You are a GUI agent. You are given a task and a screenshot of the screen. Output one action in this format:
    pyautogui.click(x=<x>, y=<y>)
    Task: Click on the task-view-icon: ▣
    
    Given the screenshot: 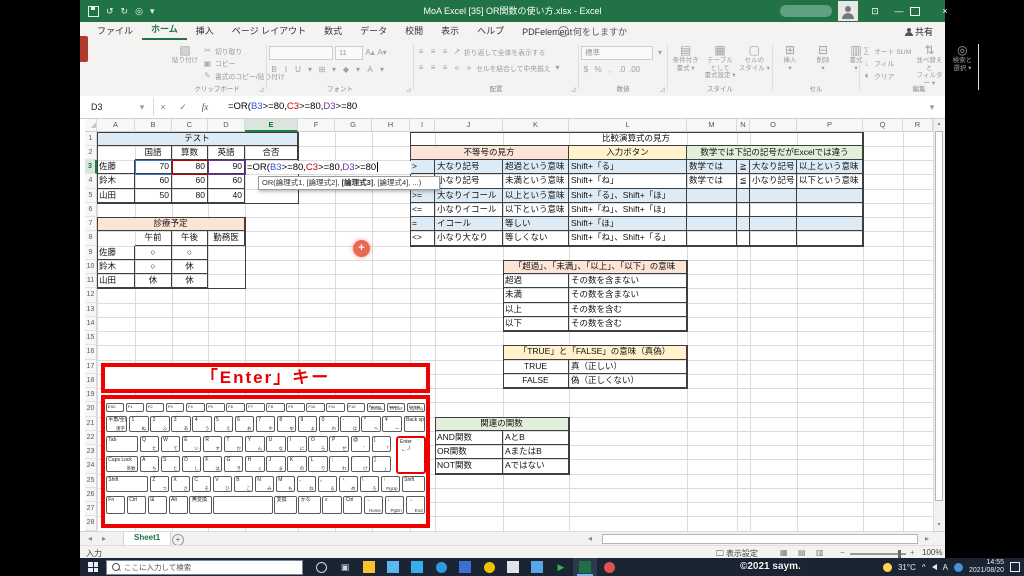 What is the action you would take?
    pyautogui.click(x=345, y=567)
    